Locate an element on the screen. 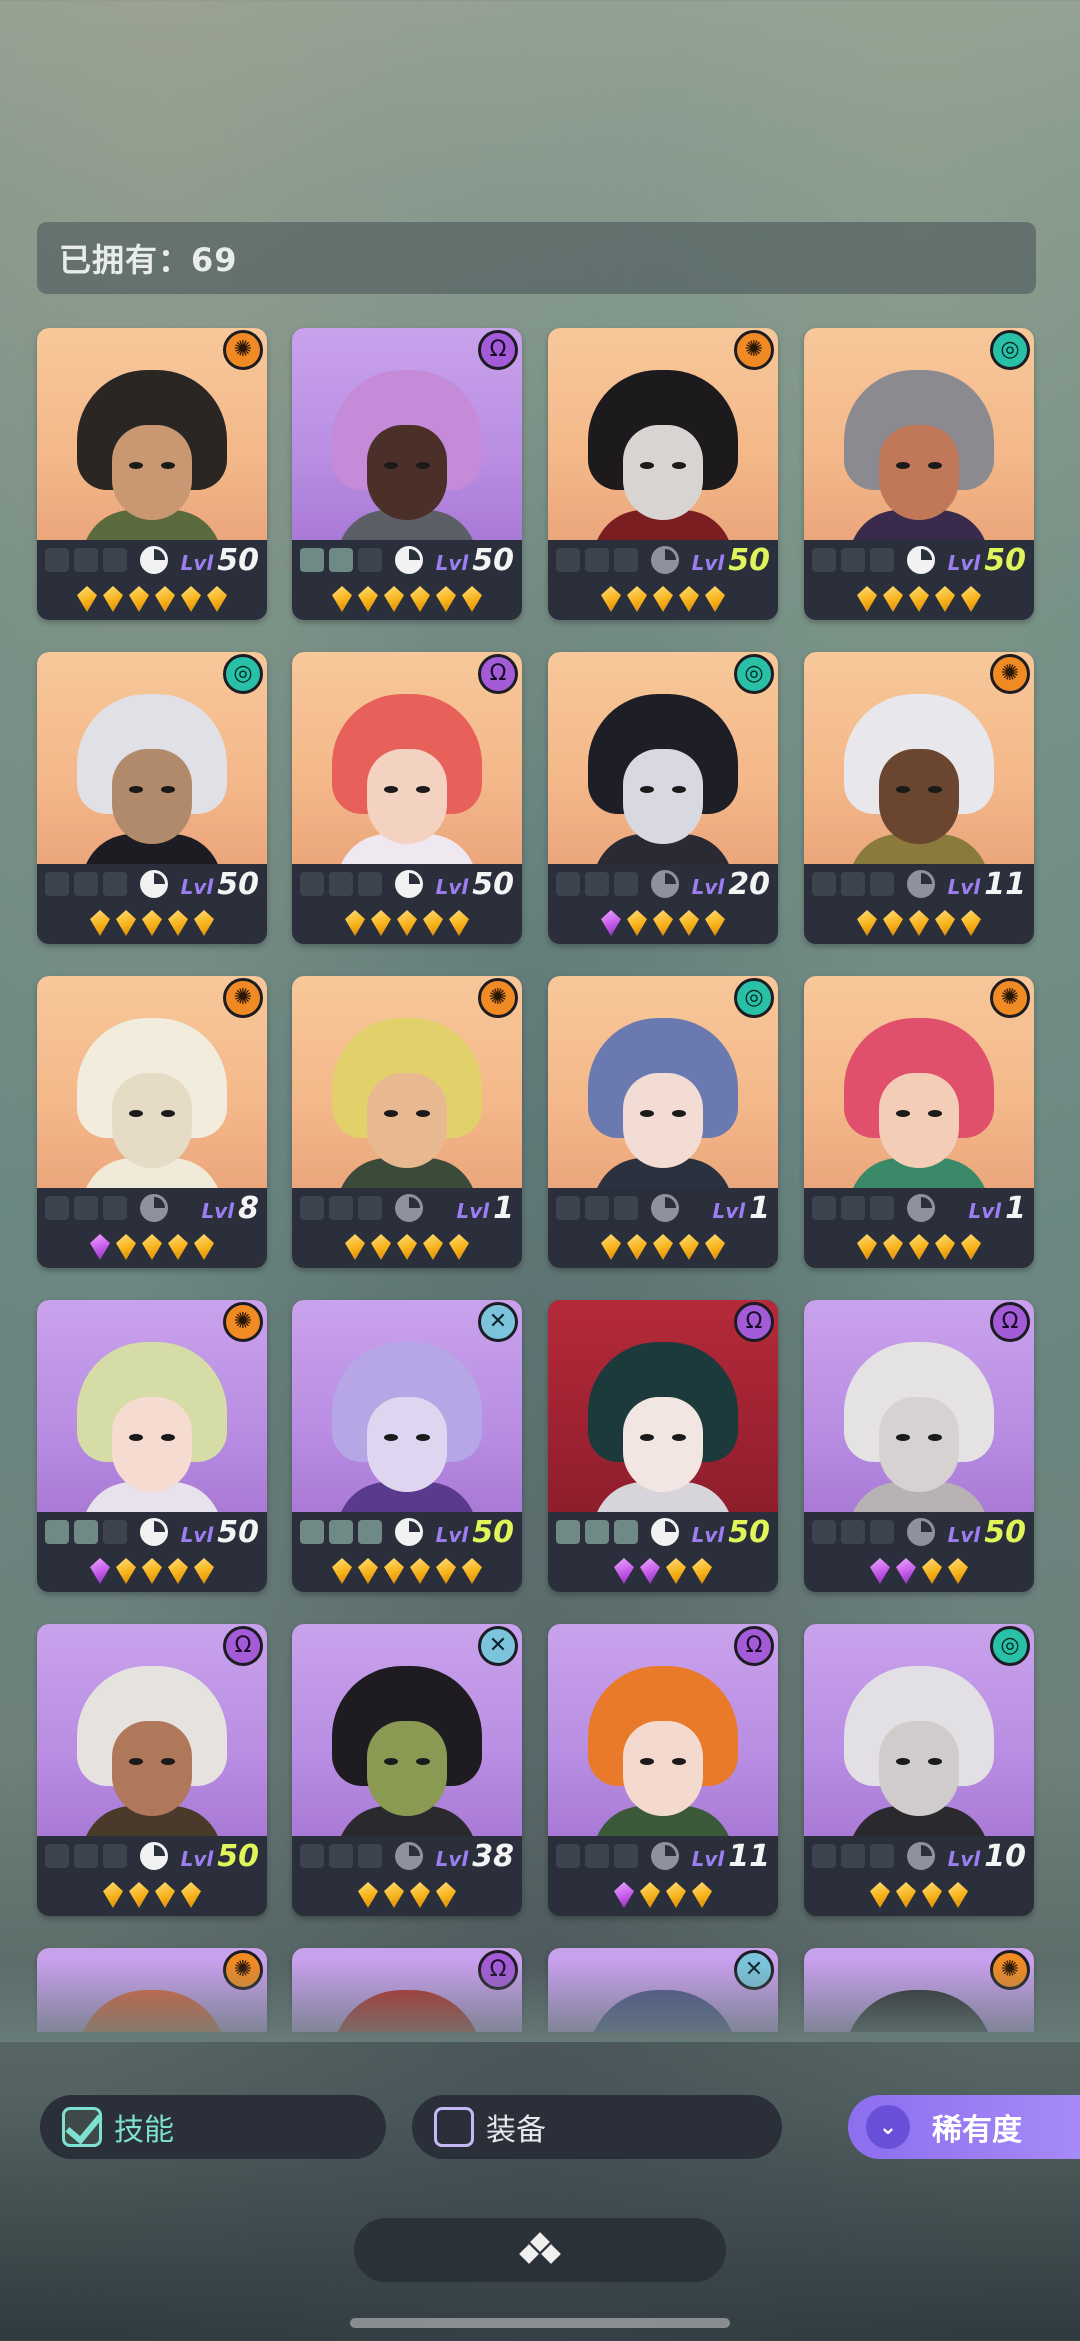  hero-info-row: Lvl 11 is located at coordinates (663, 1856).